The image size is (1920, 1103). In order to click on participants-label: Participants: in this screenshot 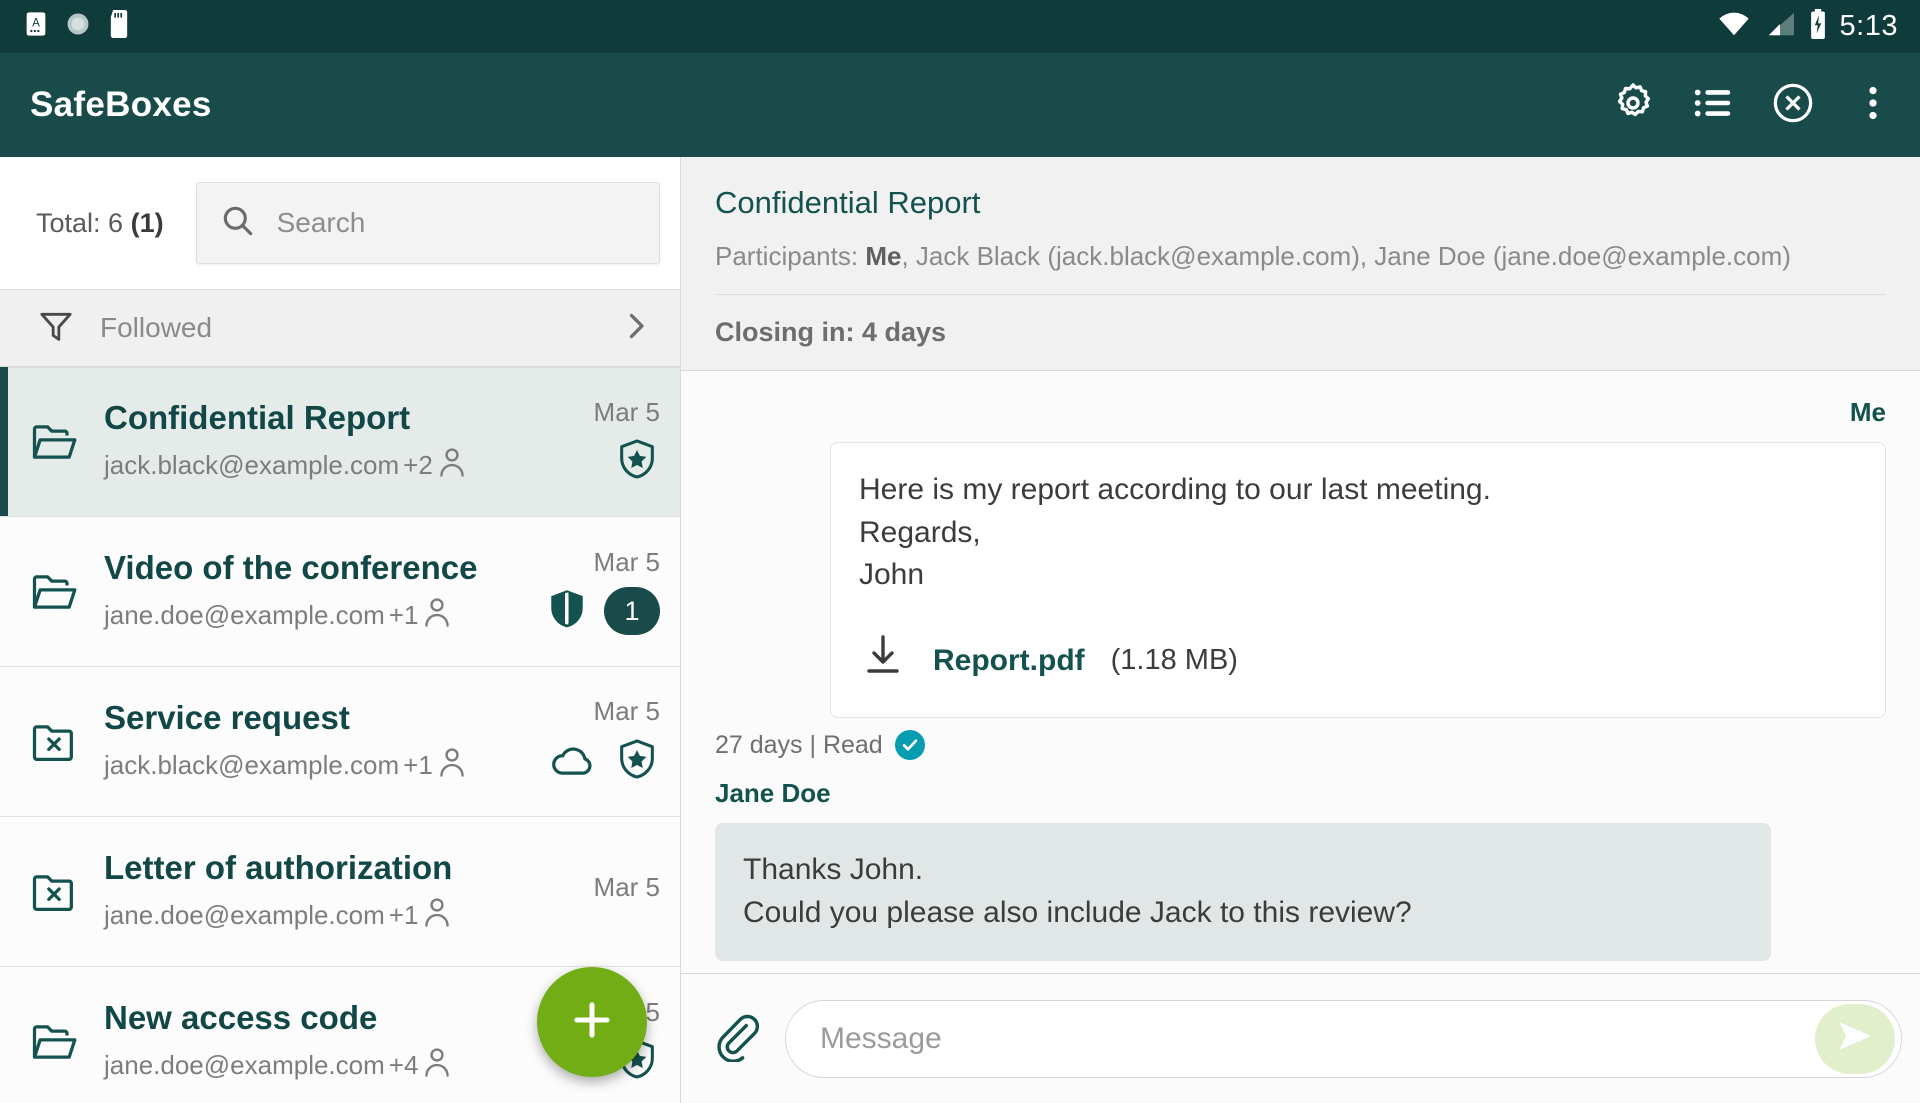, I will do `click(787, 256)`.